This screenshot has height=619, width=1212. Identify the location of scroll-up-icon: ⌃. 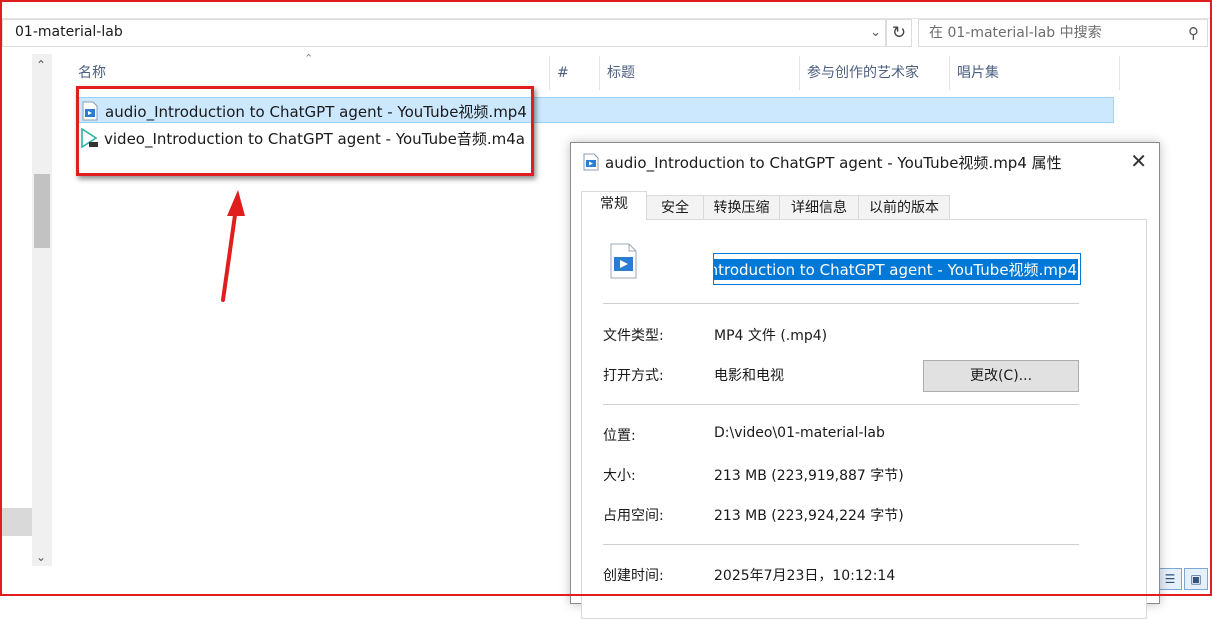
(41, 65).